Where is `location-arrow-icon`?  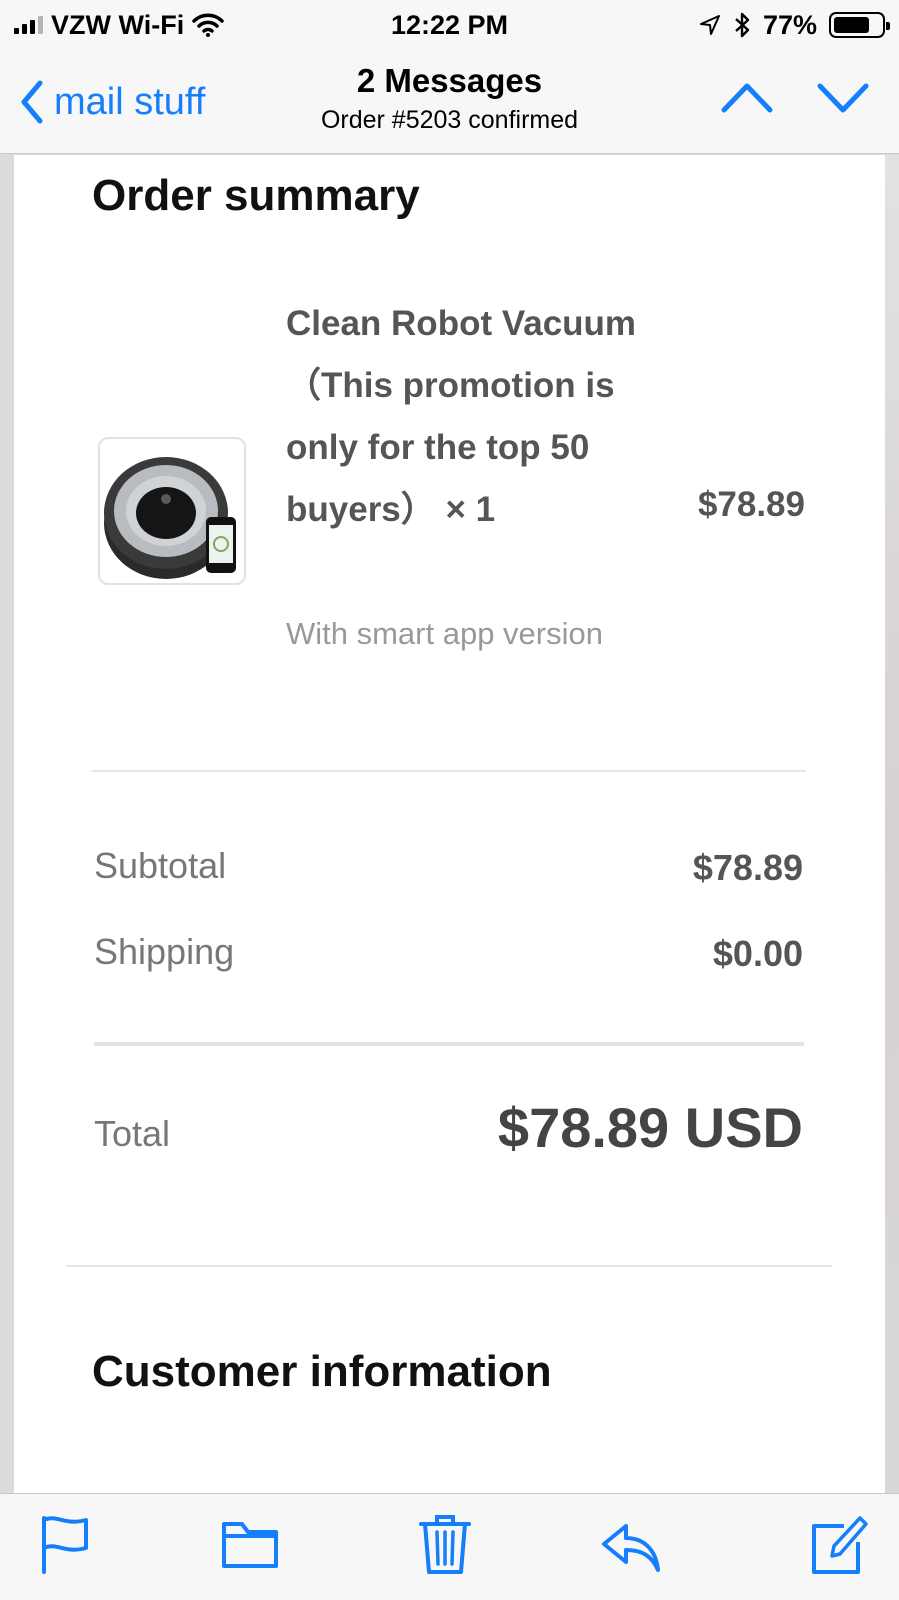
location-arrow-icon is located at coordinates (709, 25).